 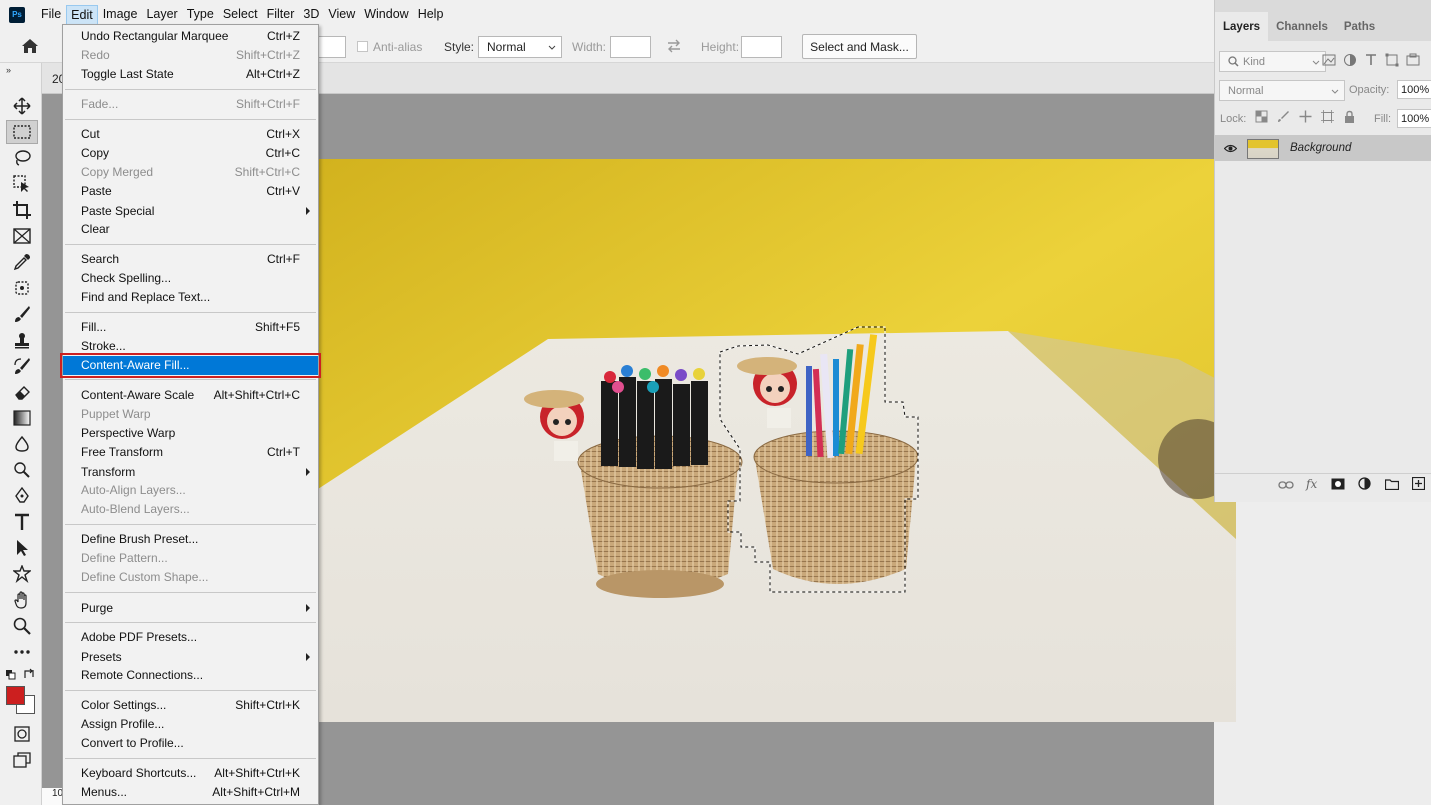 What do you see at coordinates (190, 657) in the screenshot?
I see `menu-item-presets: Presets` at bounding box center [190, 657].